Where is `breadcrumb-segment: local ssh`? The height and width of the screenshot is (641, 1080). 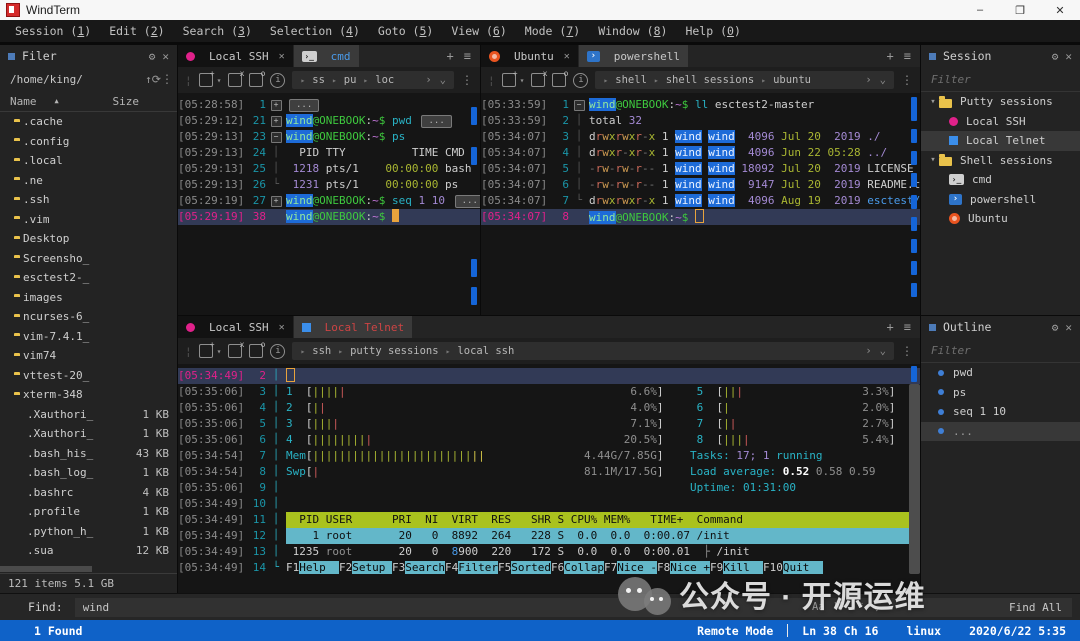 breadcrumb-segment: local ssh is located at coordinates (485, 351).